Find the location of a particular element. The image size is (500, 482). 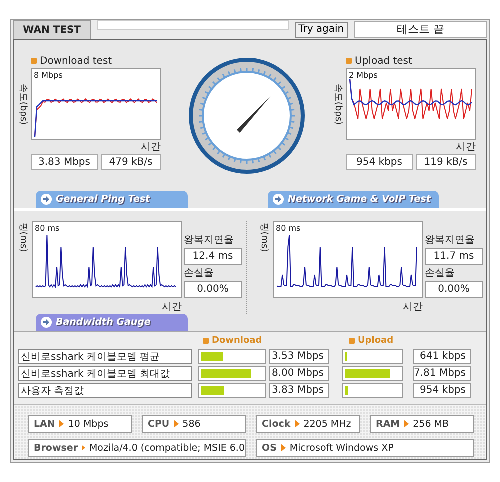

info-label: Clock is located at coordinates (276, 424).